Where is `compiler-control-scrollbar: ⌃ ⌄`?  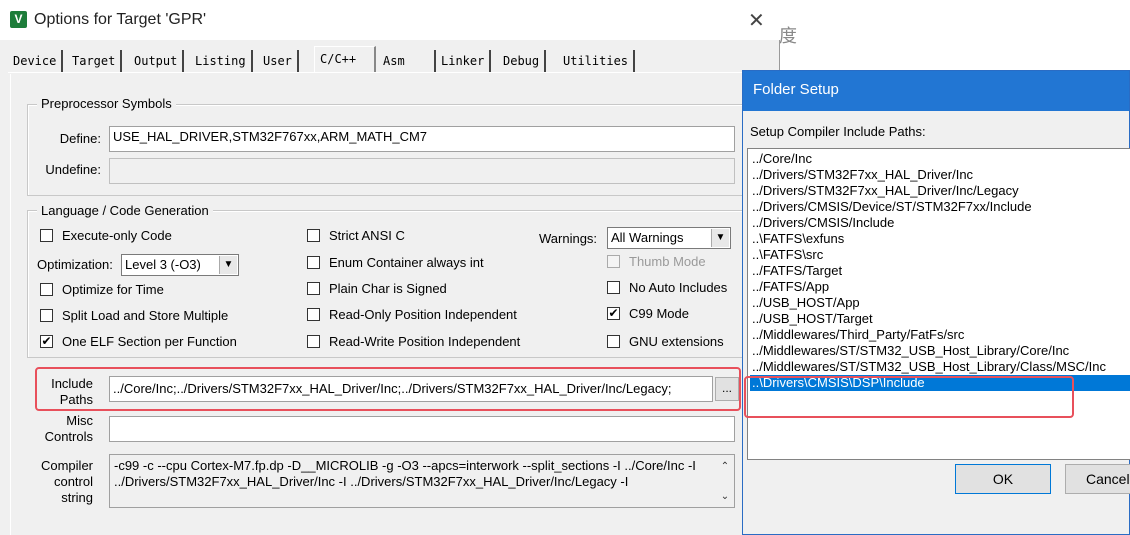 compiler-control-scrollbar: ⌃ ⌄ is located at coordinates (725, 481).